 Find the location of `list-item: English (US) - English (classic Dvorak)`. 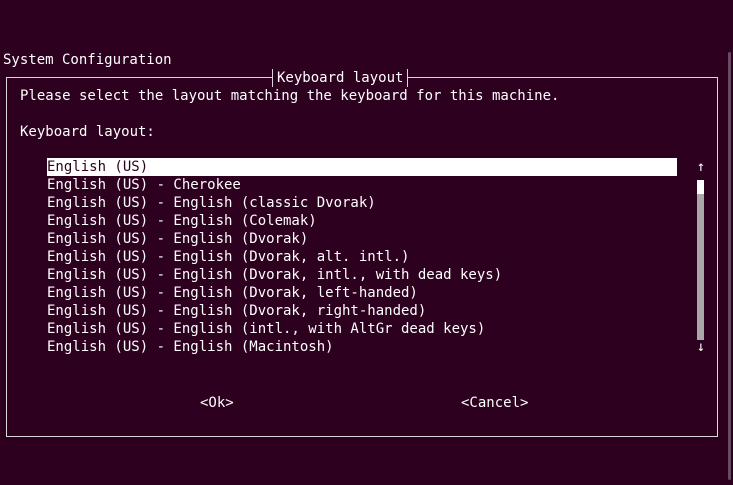

list-item: English (US) - English (classic Dvorak) is located at coordinates (211, 203).